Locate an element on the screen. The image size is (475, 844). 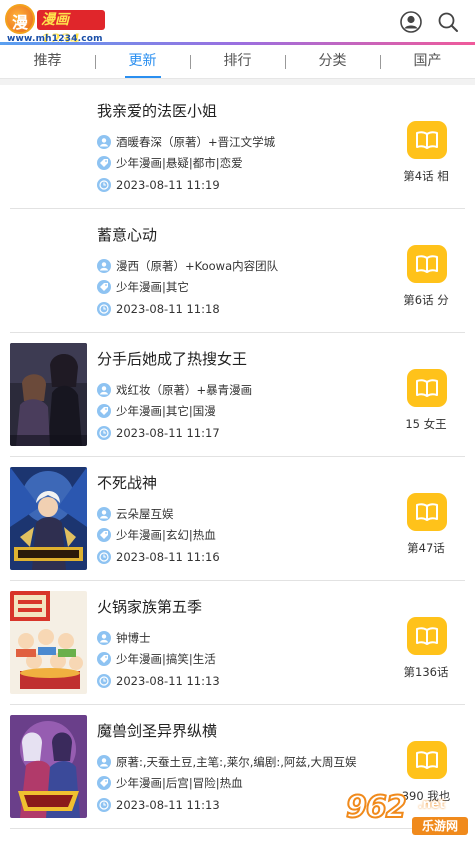
comic-tags: 少年漫画|悬疑|都市|恋爱 is located at coordinates (170, 163).